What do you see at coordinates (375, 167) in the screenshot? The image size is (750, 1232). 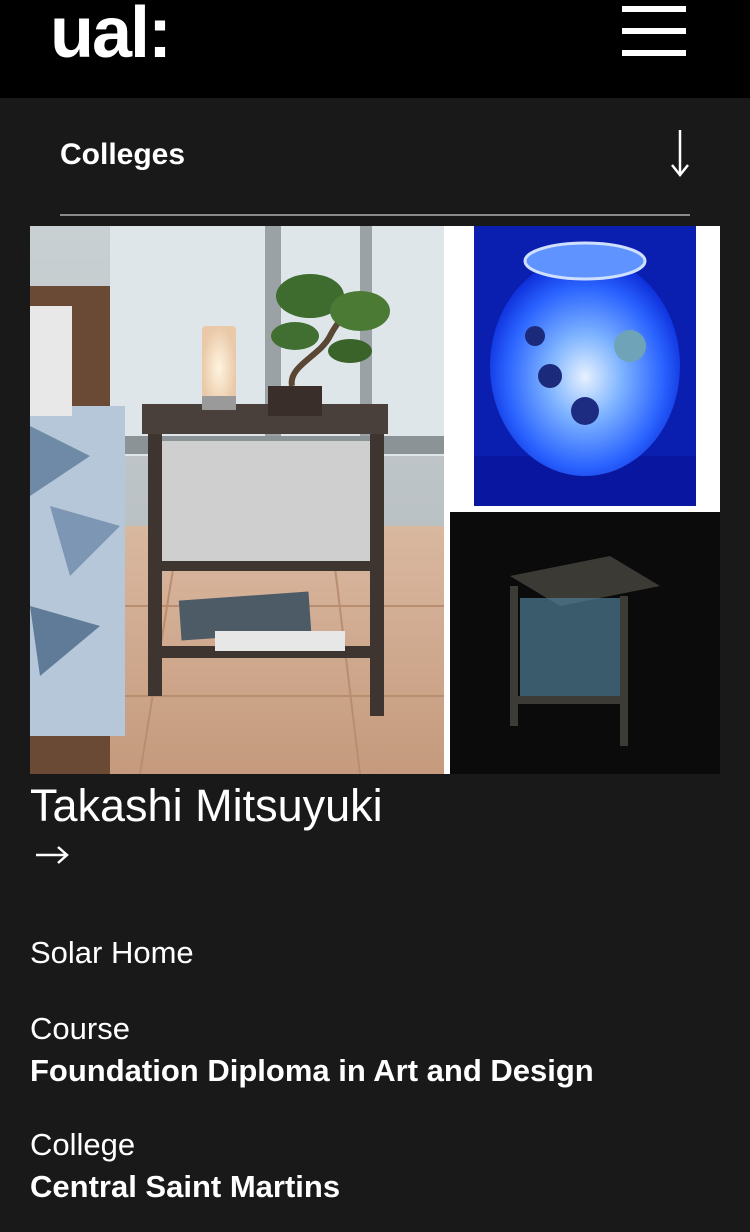 I see `colleges-dropdown: Colleges` at bounding box center [375, 167].